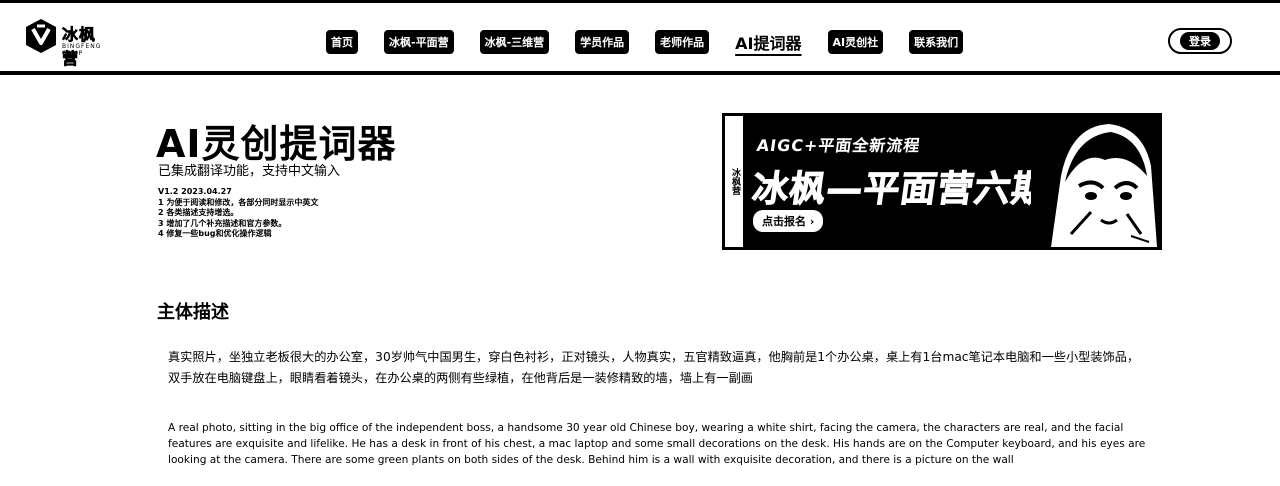 The image size is (1280, 486). Describe the element at coordinates (238, 202) in the screenshot. I see `version-line: 1 为便于阅读和修改，各部分同时显示中英文` at that location.